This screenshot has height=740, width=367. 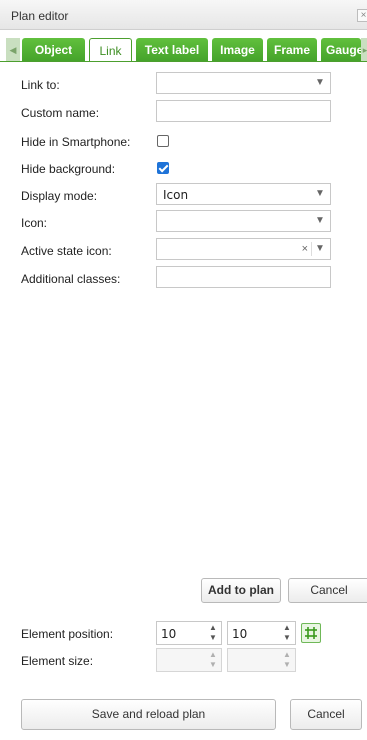 What do you see at coordinates (67, 634) in the screenshot?
I see `element-position-label: Element position:` at bounding box center [67, 634].